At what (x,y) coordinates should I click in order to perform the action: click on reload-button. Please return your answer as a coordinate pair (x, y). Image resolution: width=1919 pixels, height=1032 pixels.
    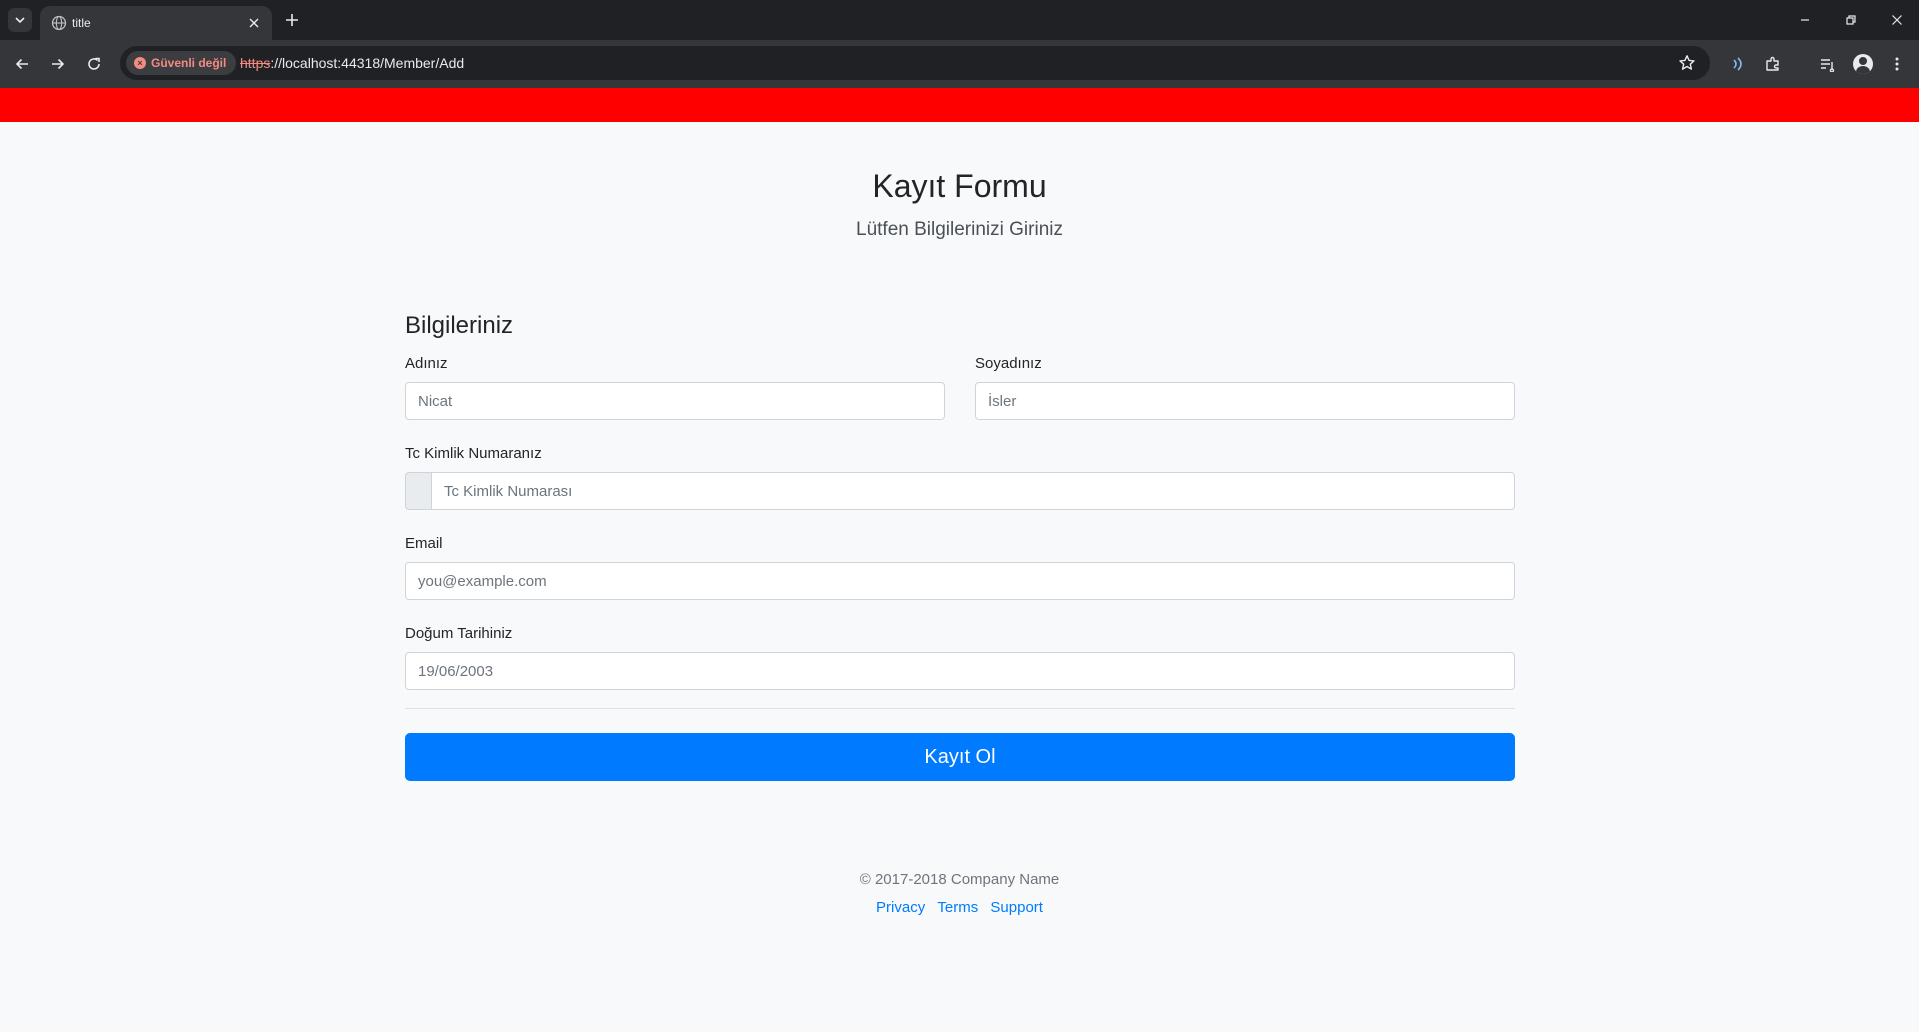
    Looking at the image, I should click on (94, 64).